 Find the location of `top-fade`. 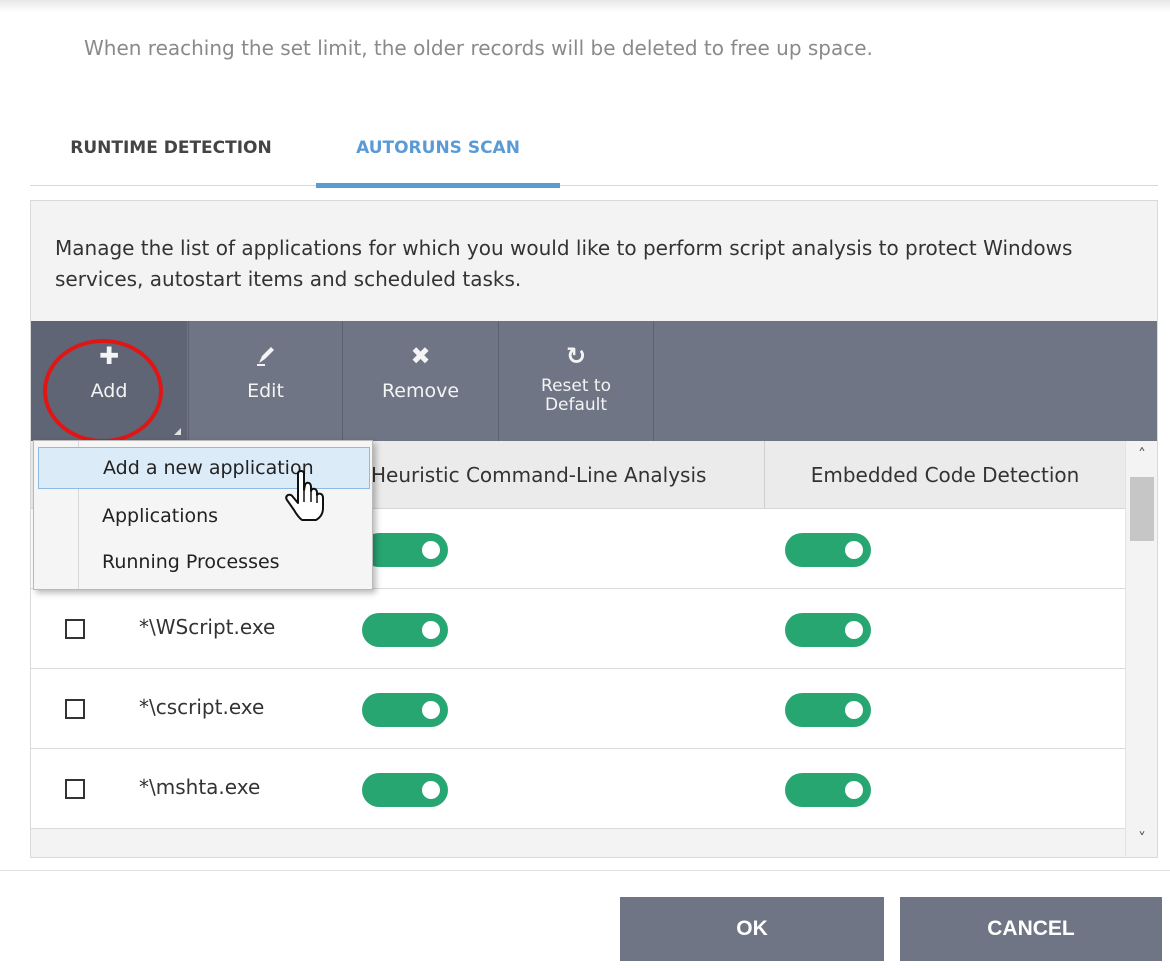

top-fade is located at coordinates (585, 6).